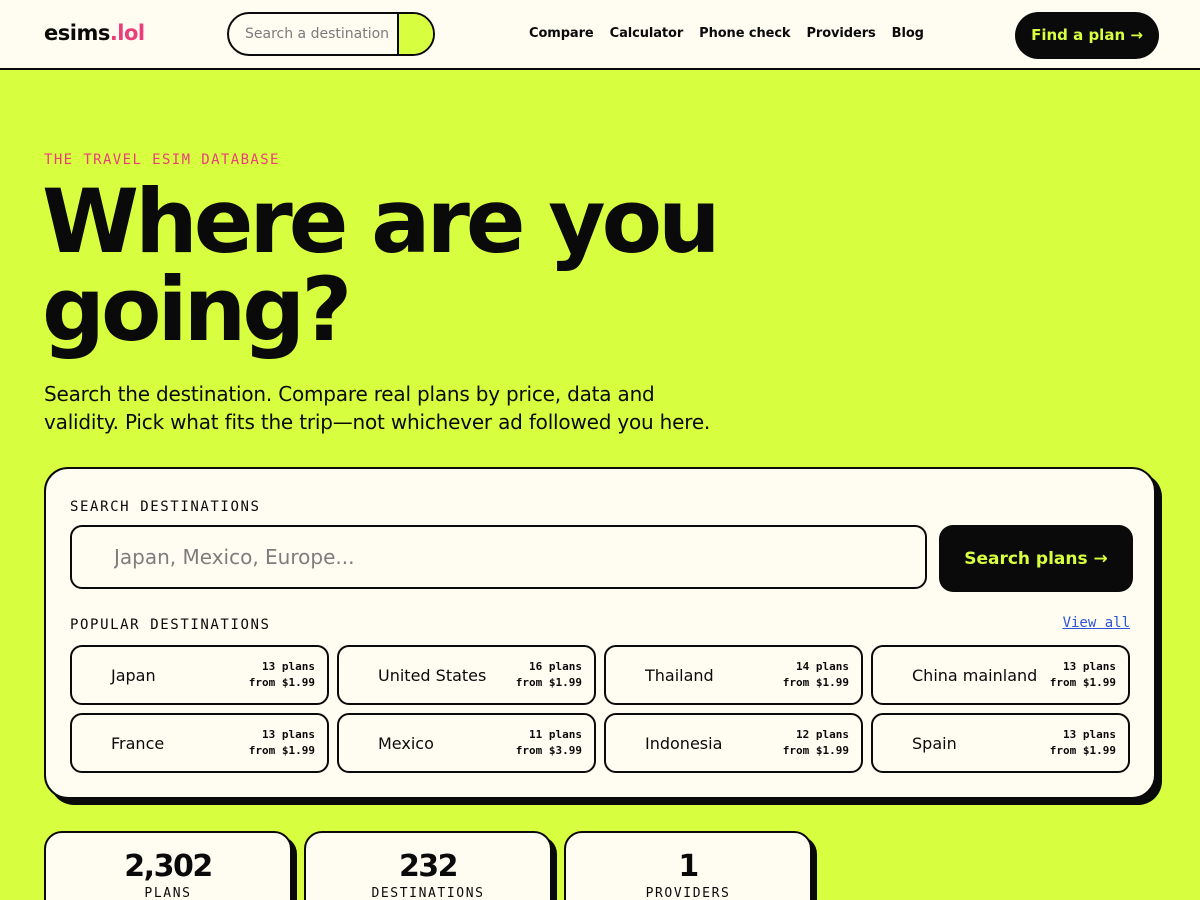 This screenshot has height=900, width=1200. I want to click on search-plans-button: Search plans →, so click(1036, 558).